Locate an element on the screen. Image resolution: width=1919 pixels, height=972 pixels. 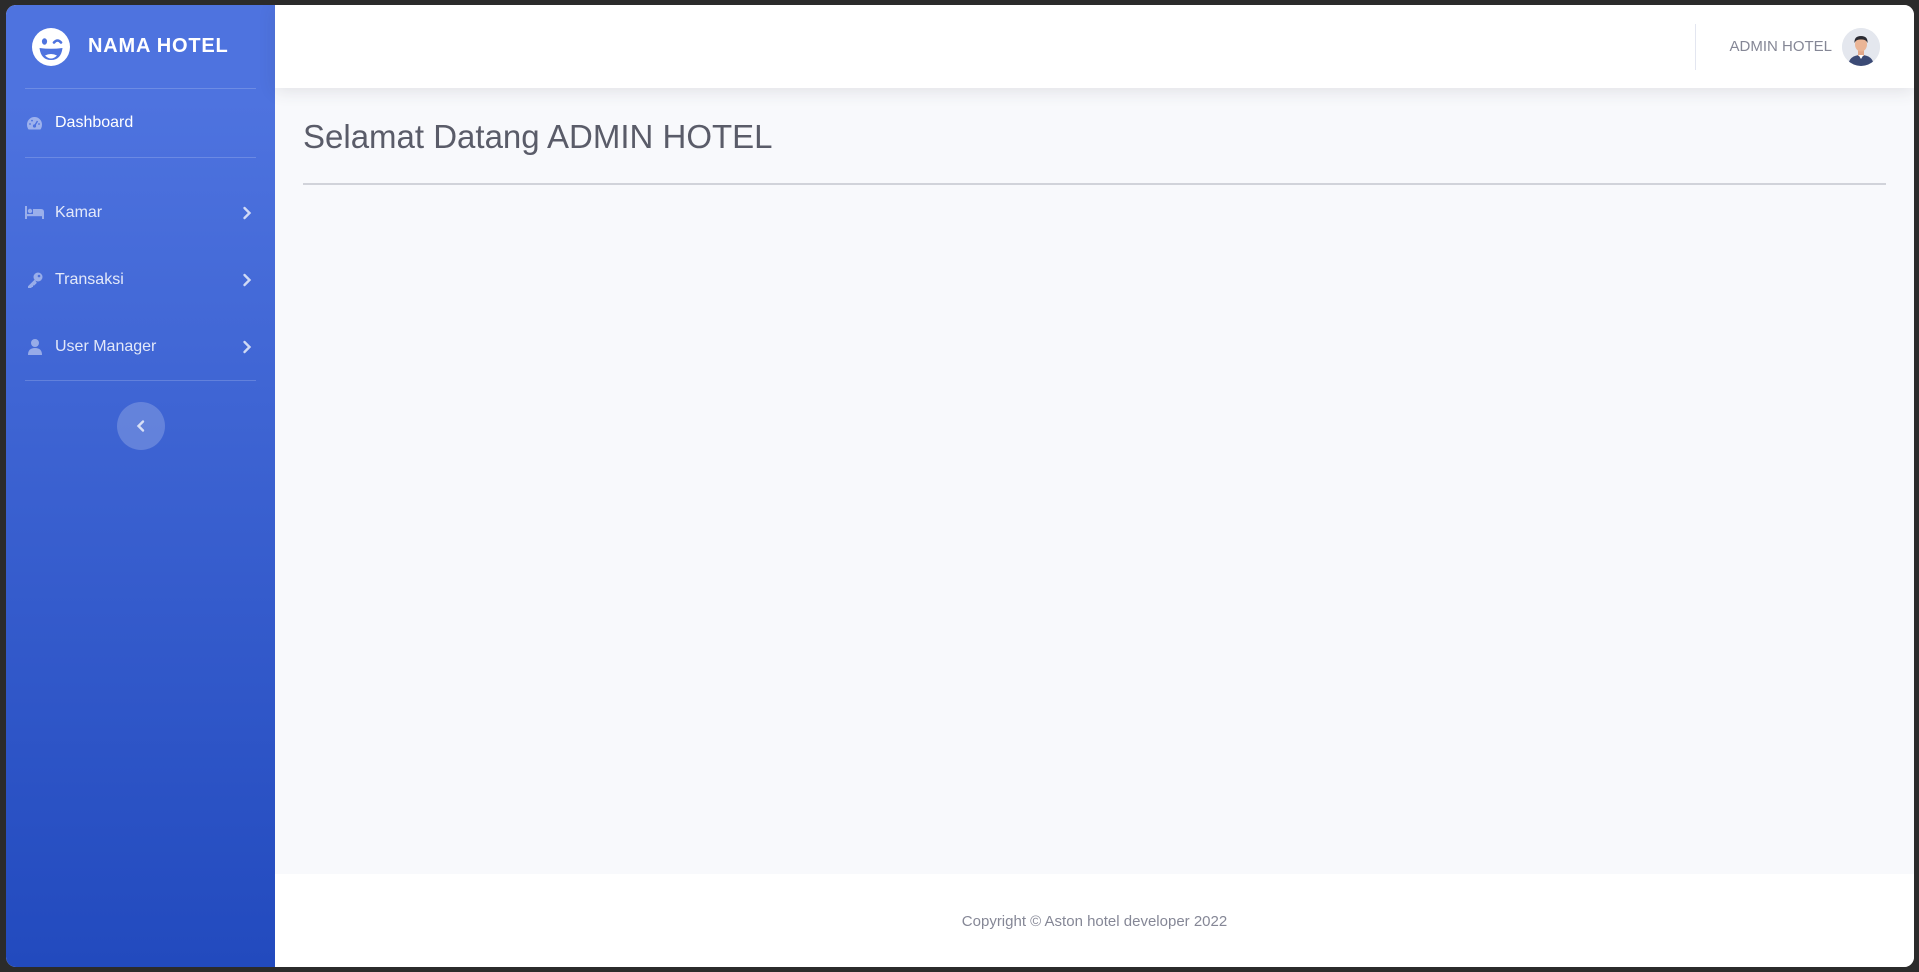
sidebar-toggle-button is located at coordinates (140, 426).